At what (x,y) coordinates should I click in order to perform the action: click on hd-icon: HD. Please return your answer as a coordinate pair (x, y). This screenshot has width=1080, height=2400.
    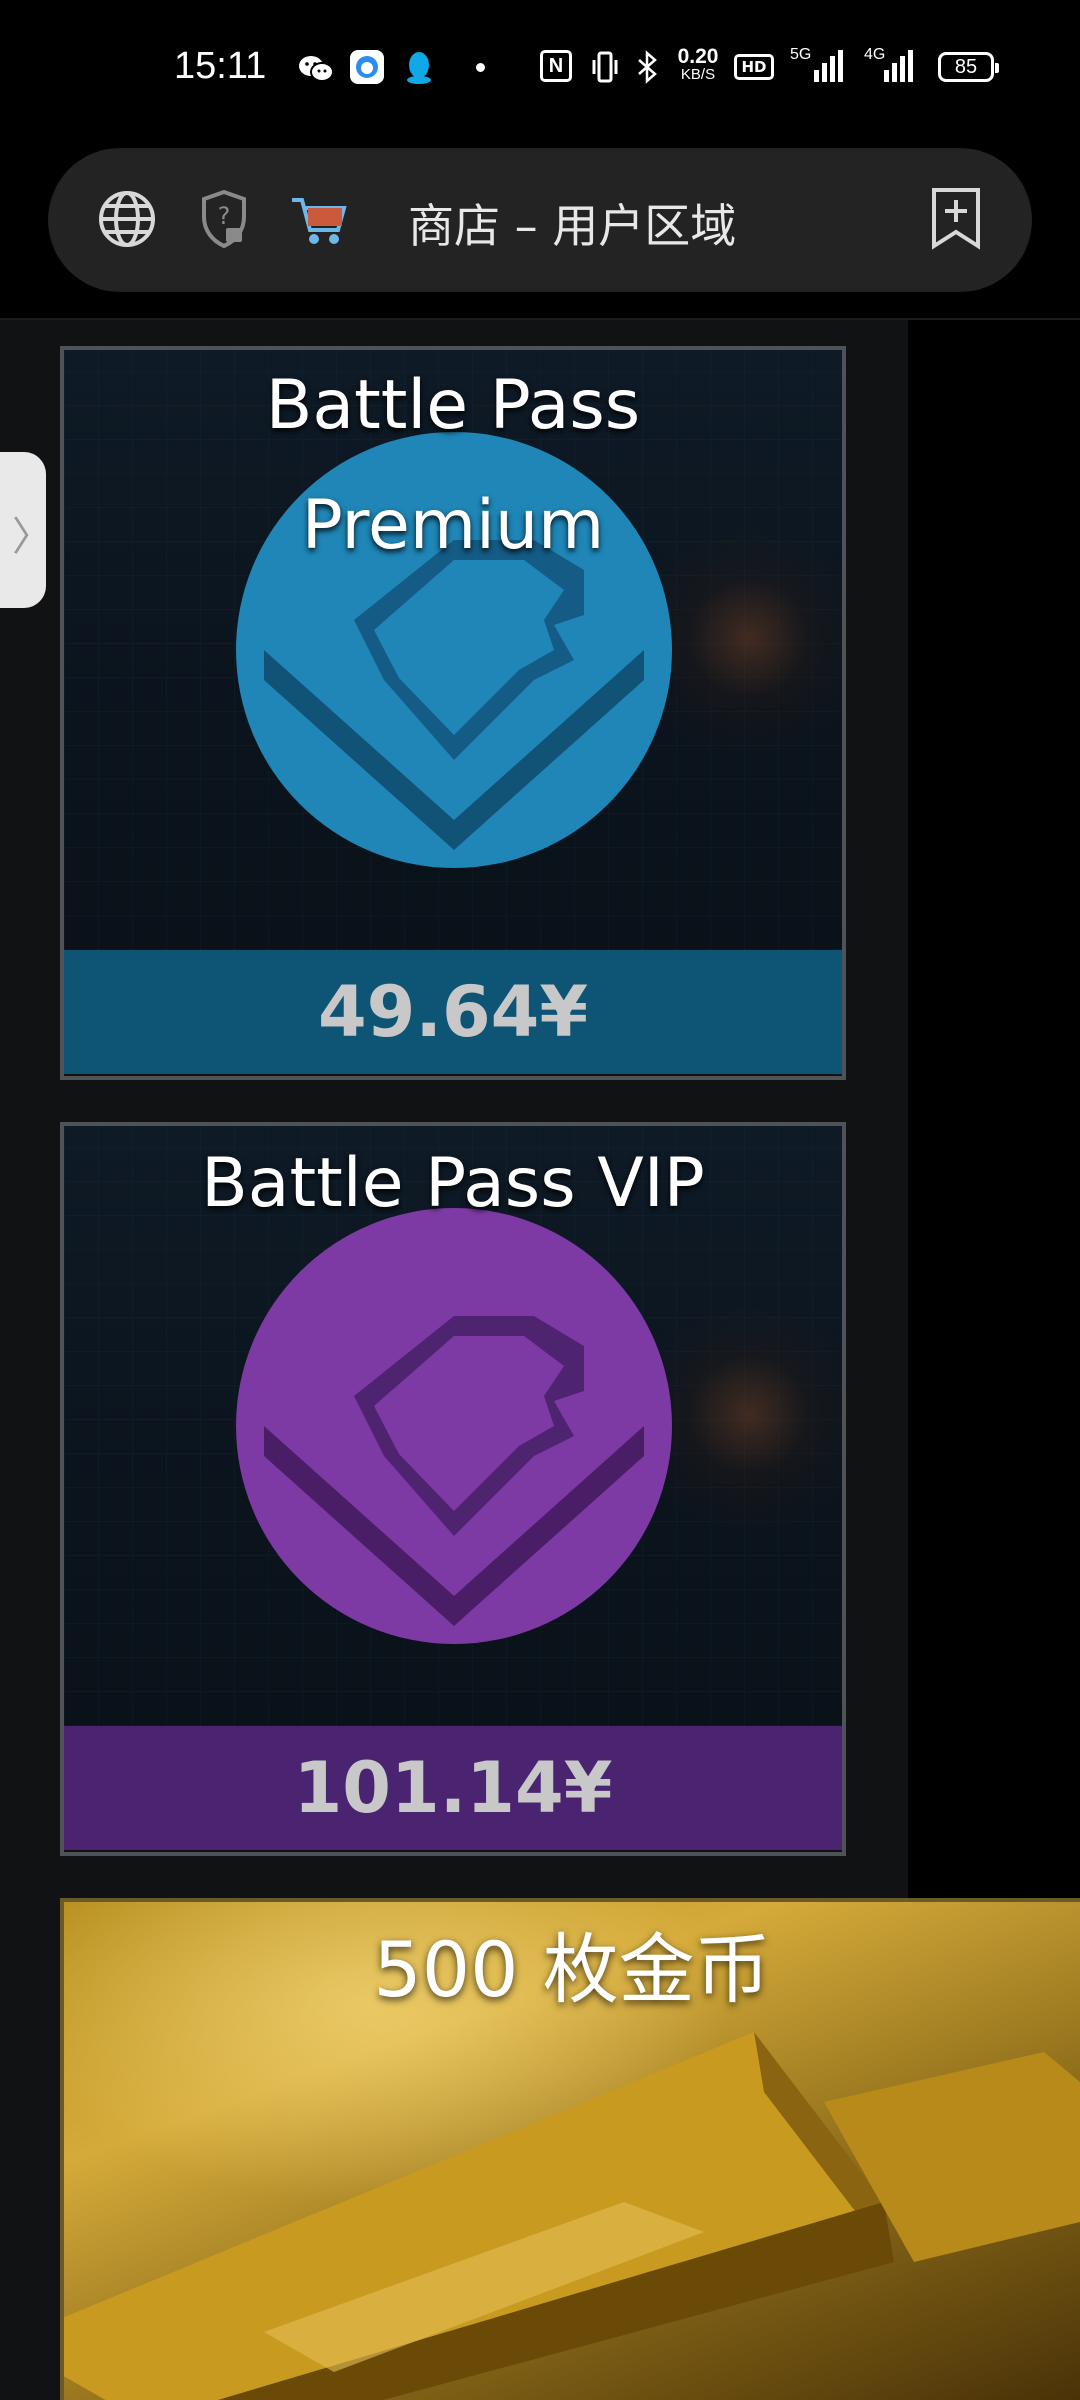
    Looking at the image, I should click on (754, 67).